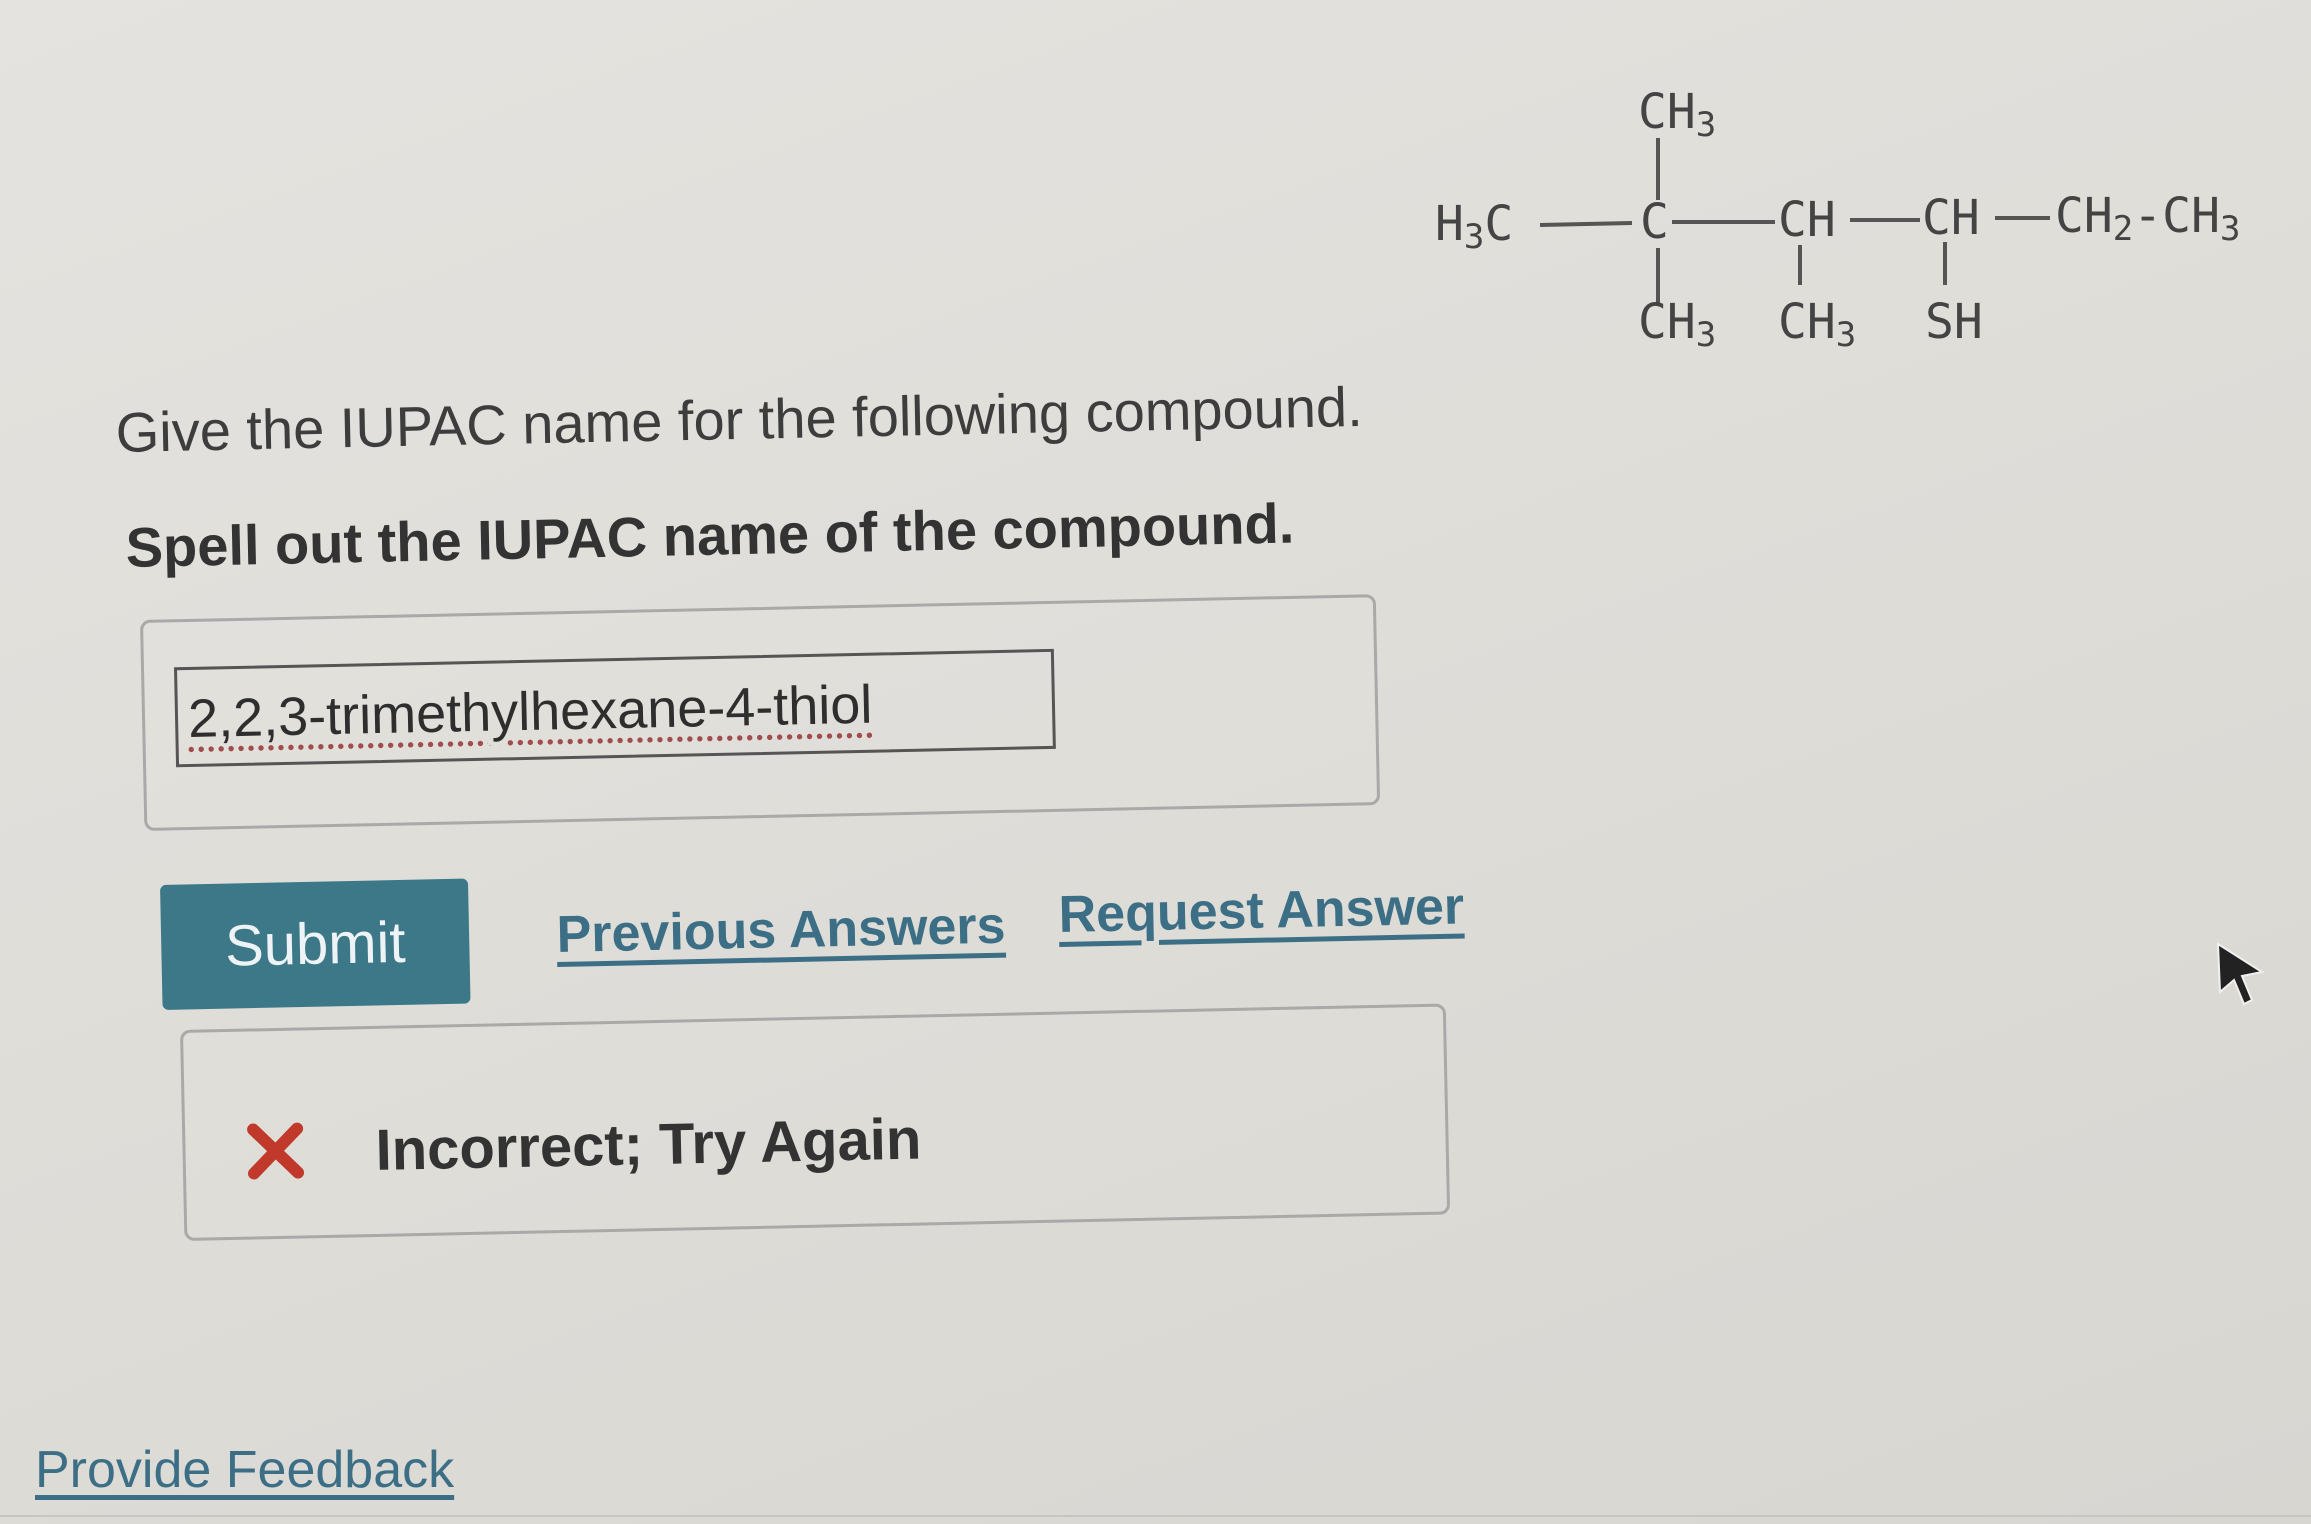 The height and width of the screenshot is (1524, 2311). What do you see at coordinates (1677, 324) in the screenshot?
I see `c2-methyl-label: CH3` at bounding box center [1677, 324].